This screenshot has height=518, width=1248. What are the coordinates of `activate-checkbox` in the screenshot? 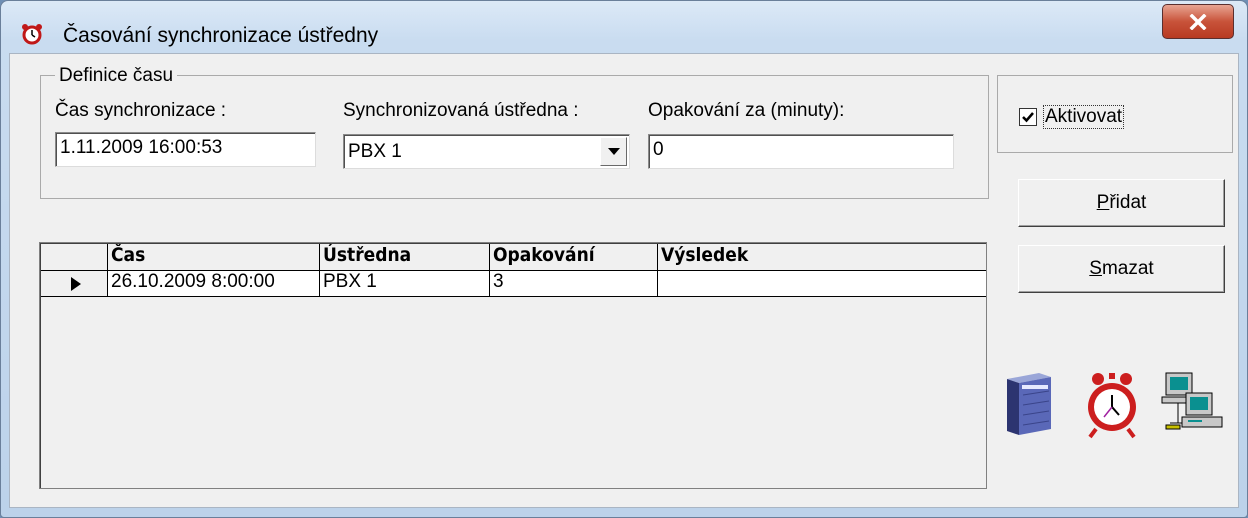 It's located at (1028, 117).